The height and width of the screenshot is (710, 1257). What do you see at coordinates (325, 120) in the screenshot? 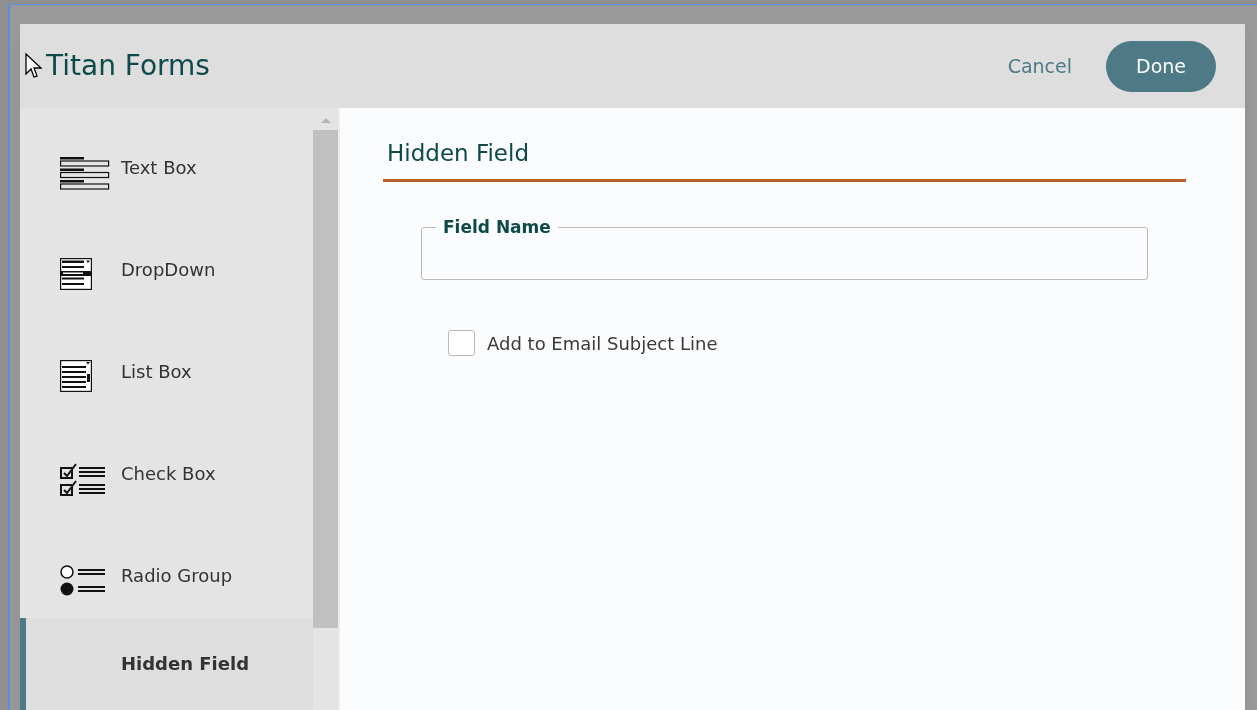
I see `scroll-up-icon` at bounding box center [325, 120].